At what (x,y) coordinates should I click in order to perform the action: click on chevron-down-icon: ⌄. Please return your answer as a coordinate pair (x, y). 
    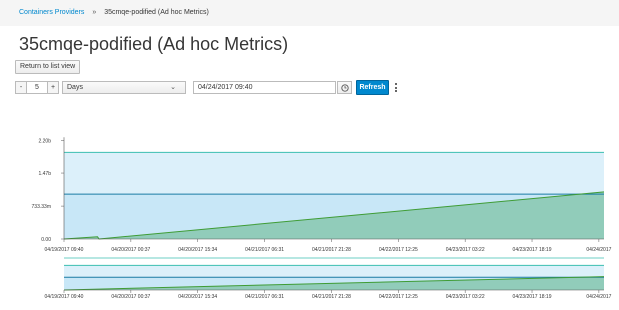
    Looking at the image, I should click on (173, 87).